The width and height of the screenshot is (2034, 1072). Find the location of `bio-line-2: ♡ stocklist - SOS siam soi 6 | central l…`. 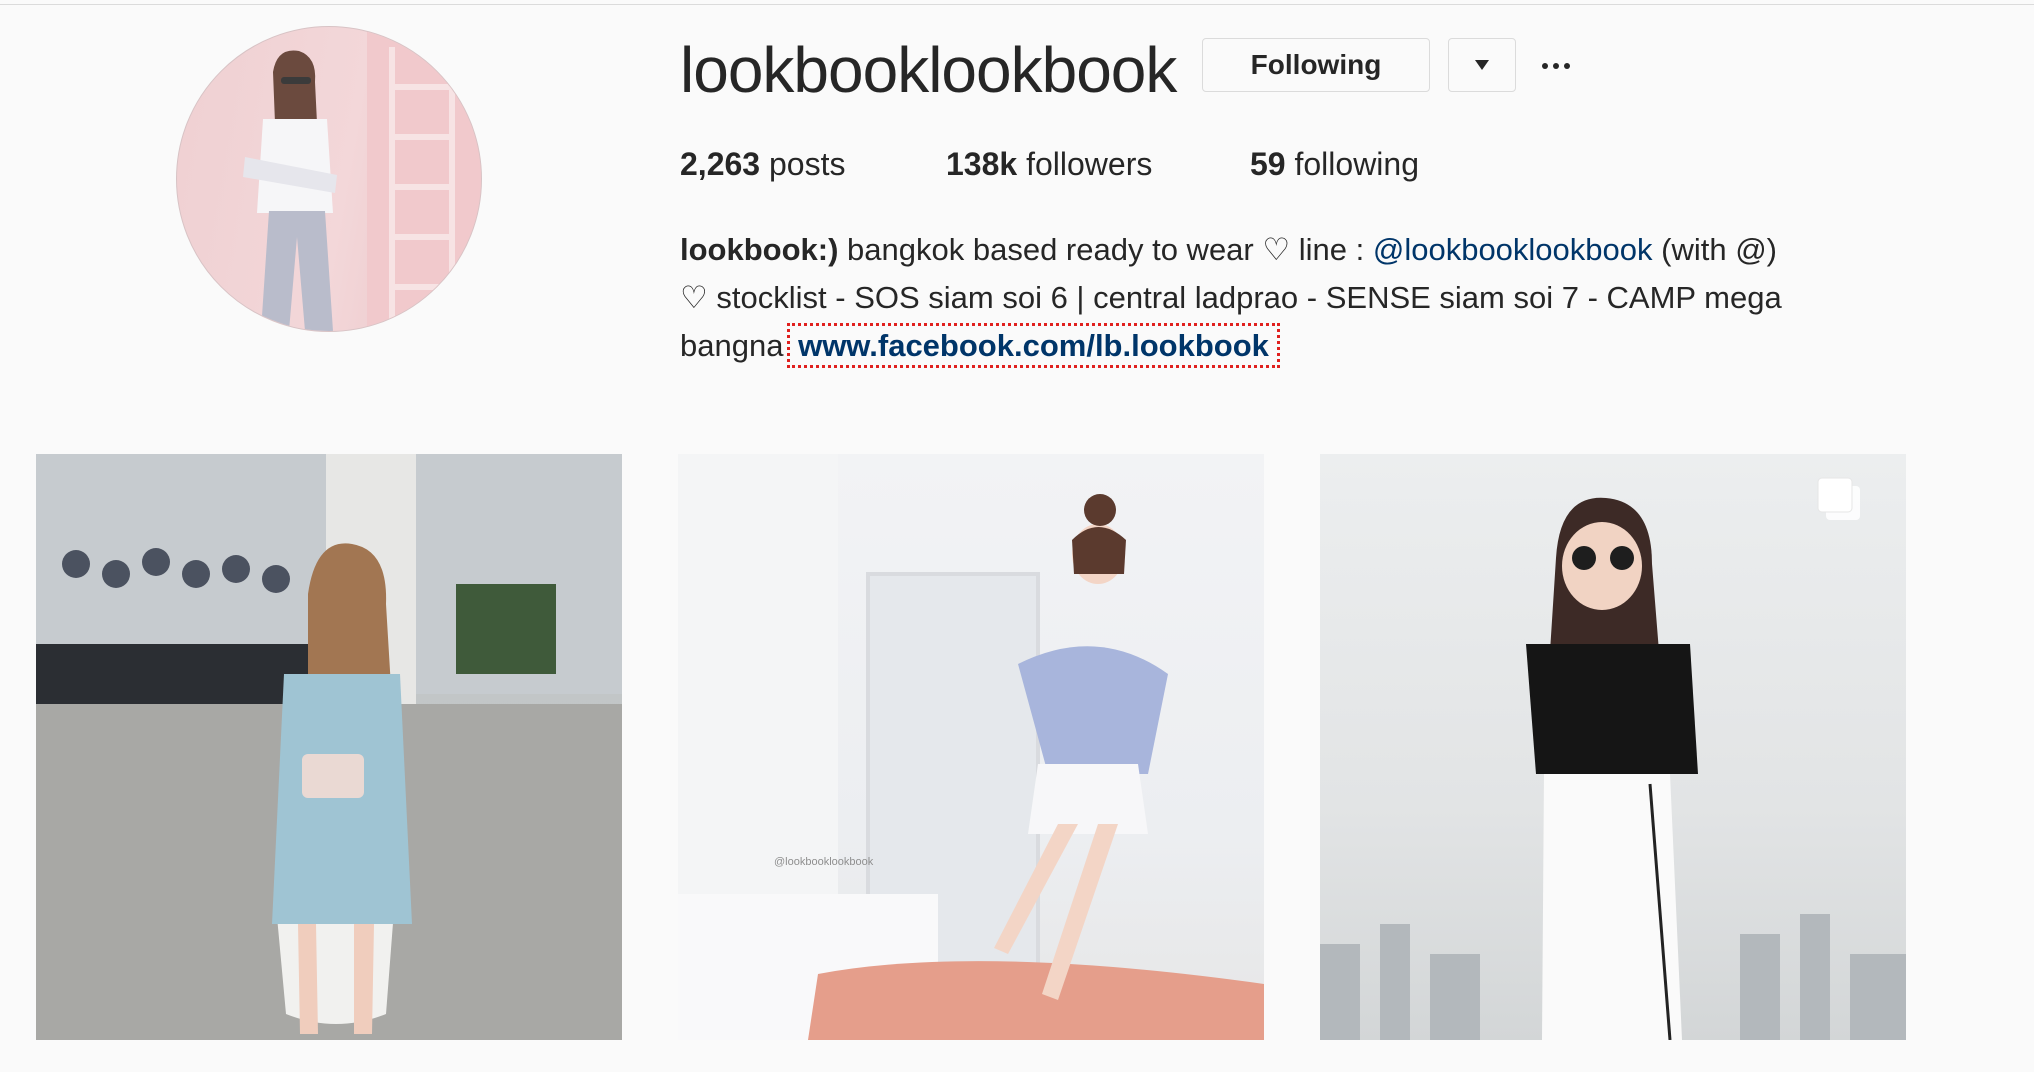

bio-line-2: ♡ stocklist - SOS siam soi 6 | central l… is located at coordinates (1231, 297).